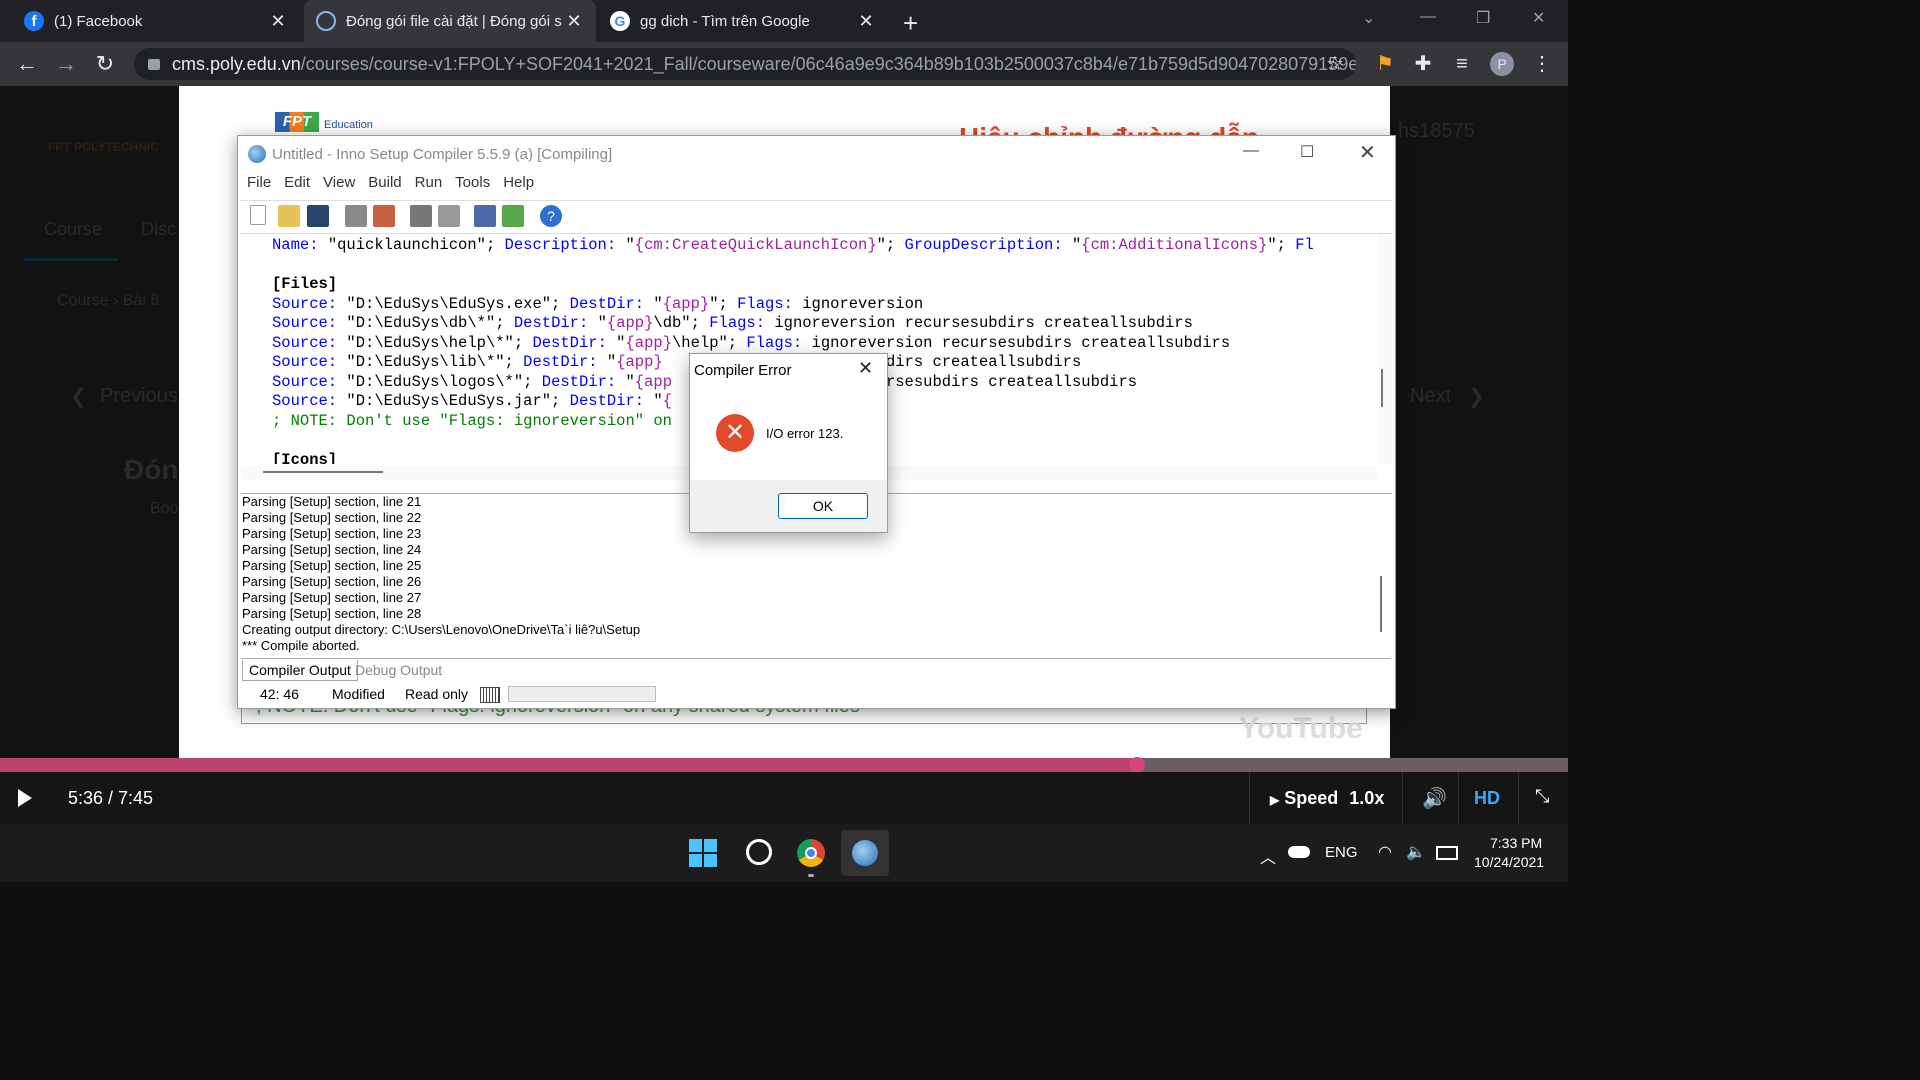 Image resolution: width=1920 pixels, height=1080 pixels. What do you see at coordinates (297, 182) in the screenshot?
I see `menu-edit: Edit` at bounding box center [297, 182].